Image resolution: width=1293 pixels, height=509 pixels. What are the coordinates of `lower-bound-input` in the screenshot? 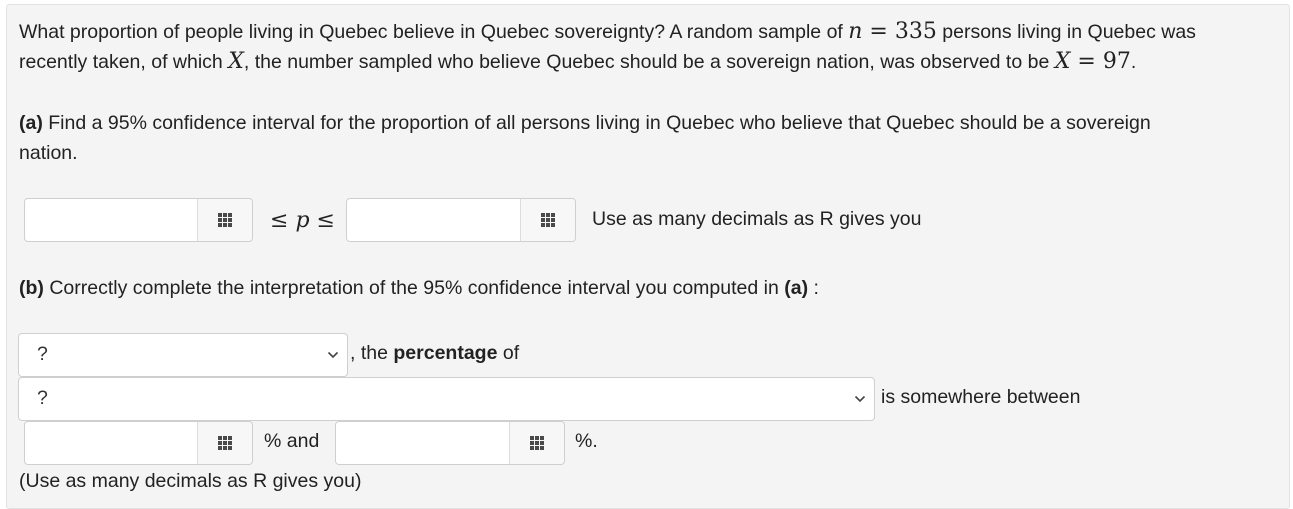 It's located at (138, 220).